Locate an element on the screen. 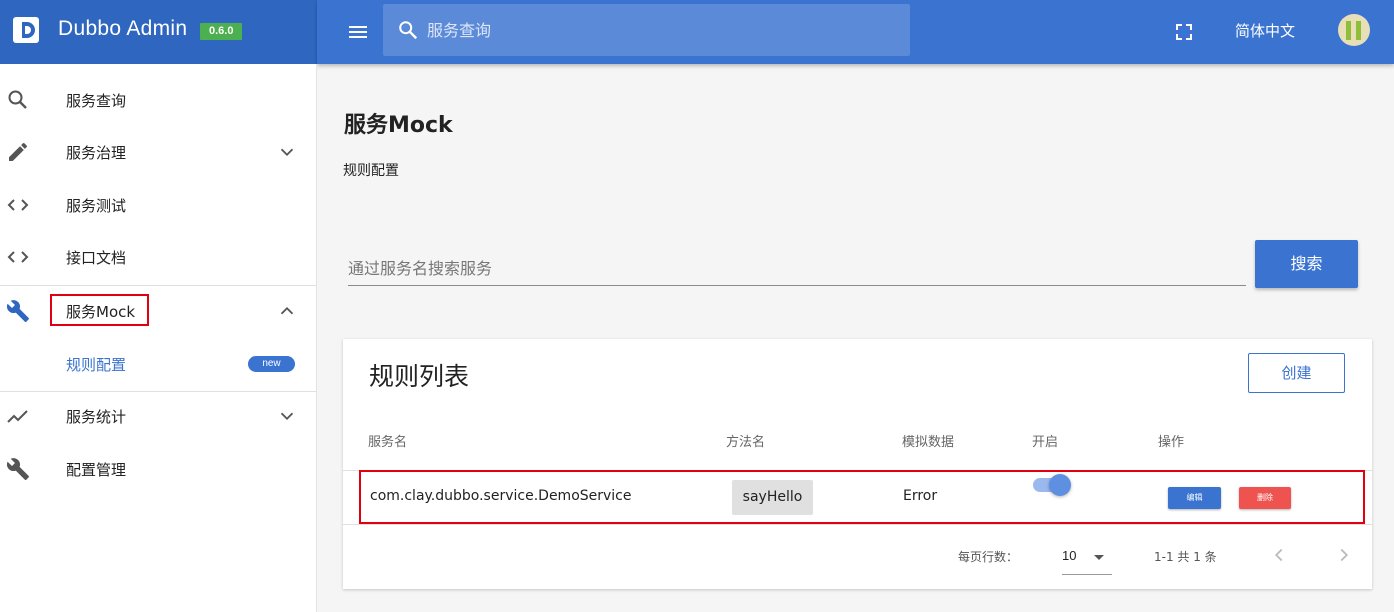 The height and width of the screenshot is (612, 1394). sidebar-item-label: 配置管理 is located at coordinates (96, 470).